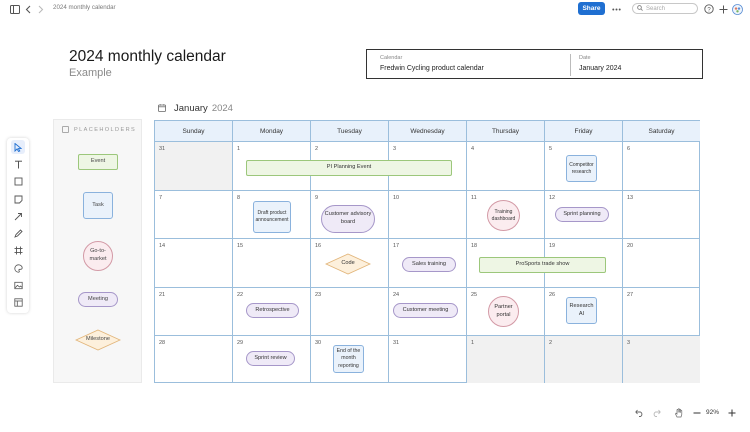 This screenshot has height=432, width=750. What do you see at coordinates (732, 413) in the screenshot?
I see `zoom-in-icon` at bounding box center [732, 413].